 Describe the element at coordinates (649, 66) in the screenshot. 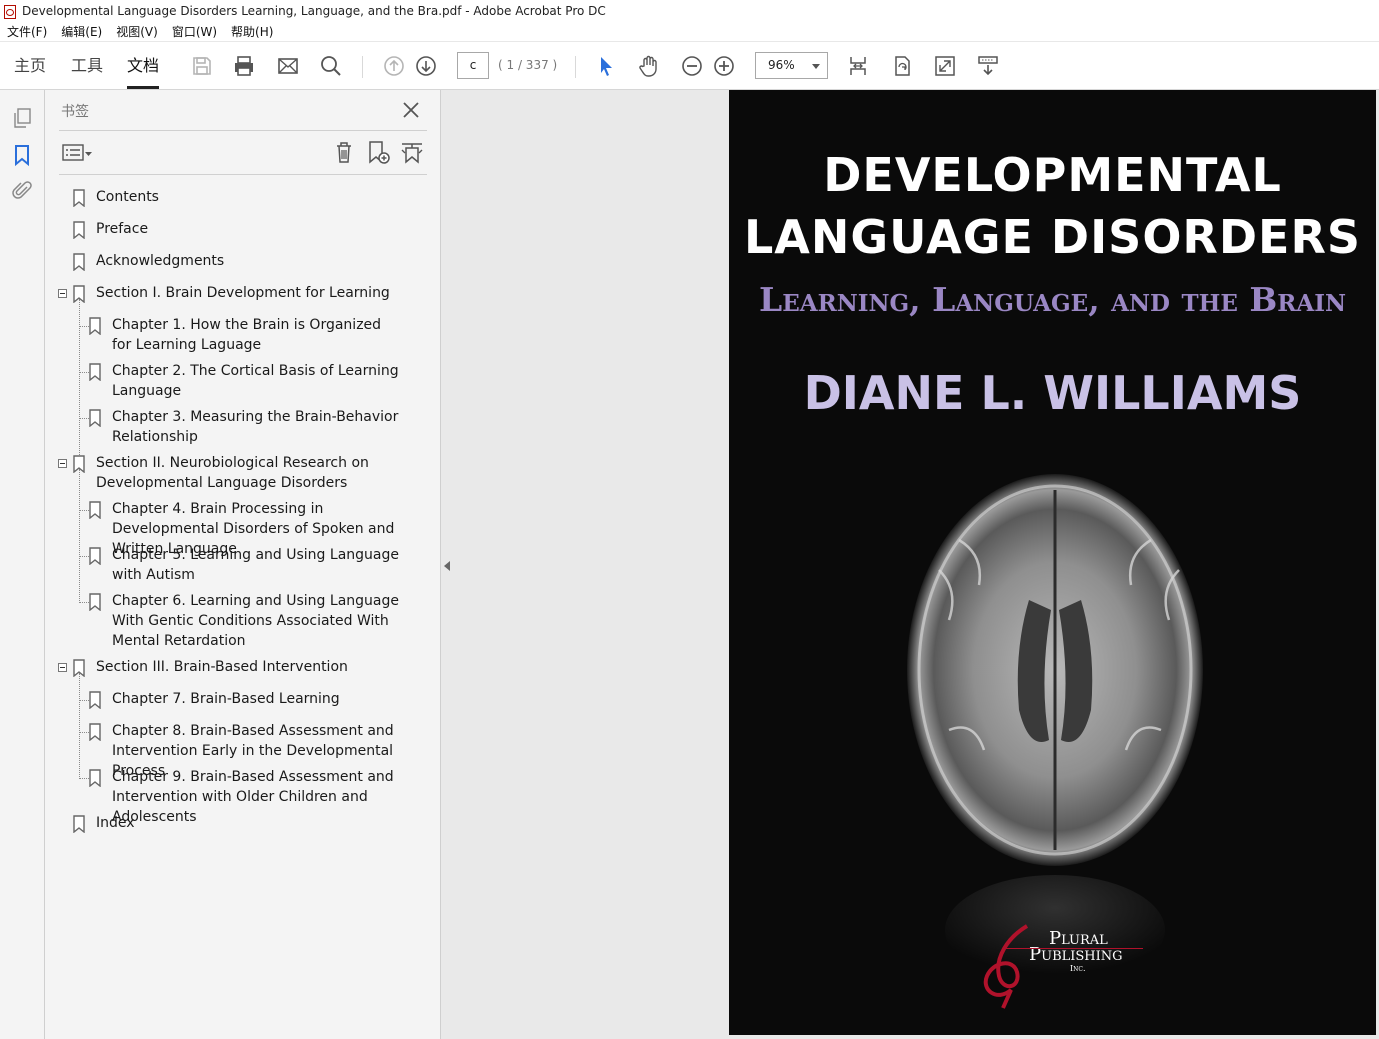

I see `hand-tool-icon` at that location.